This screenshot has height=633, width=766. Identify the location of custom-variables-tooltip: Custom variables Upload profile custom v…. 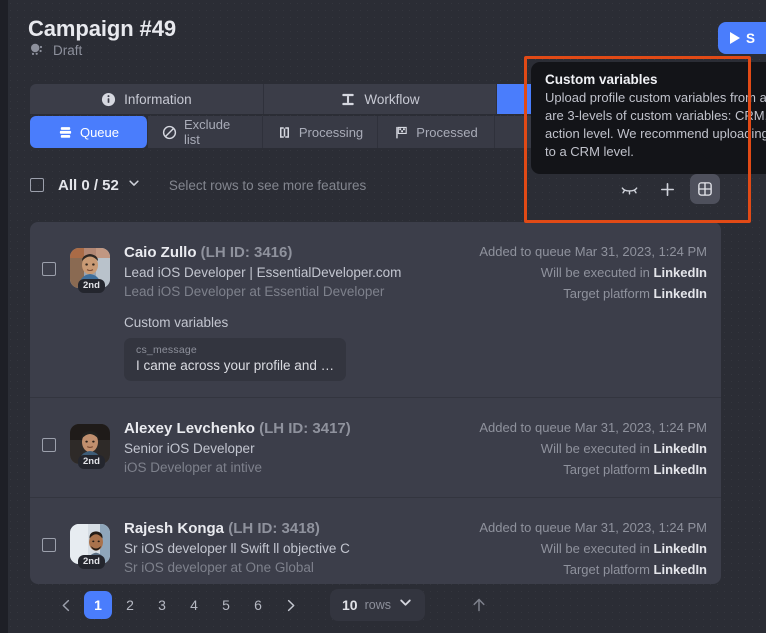
(648, 118).